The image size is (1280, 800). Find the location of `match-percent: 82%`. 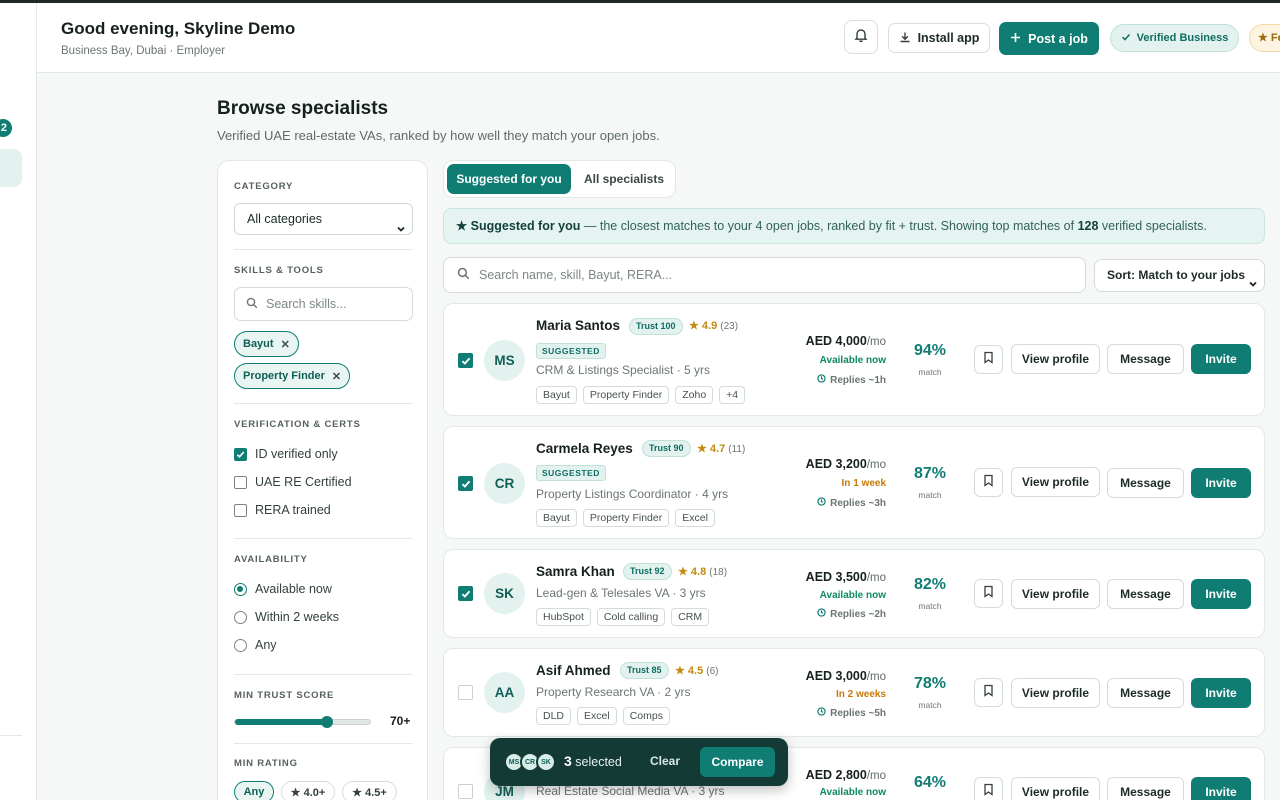

match-percent: 82% is located at coordinates (930, 584).